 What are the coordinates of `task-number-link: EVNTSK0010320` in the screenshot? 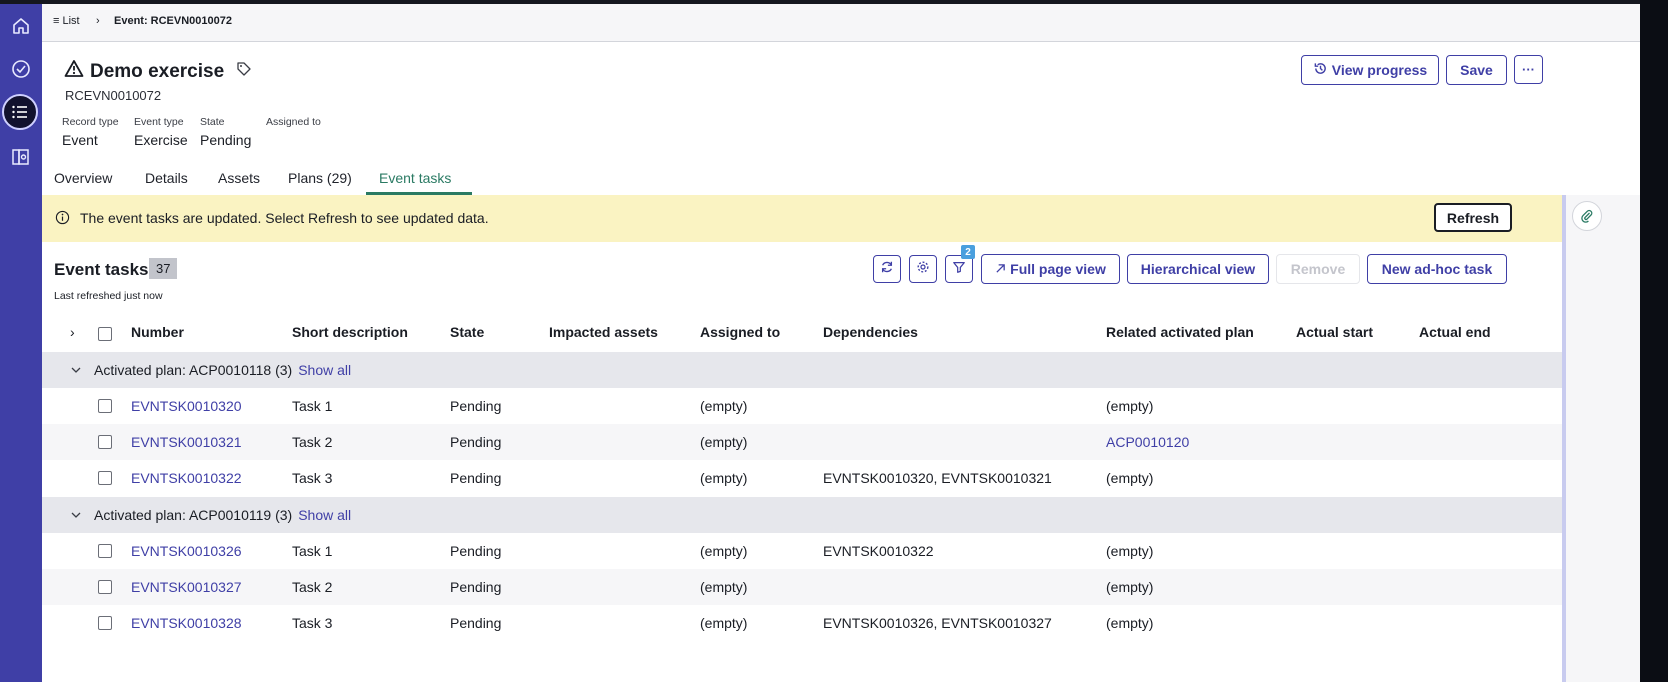 It's located at (186, 406).